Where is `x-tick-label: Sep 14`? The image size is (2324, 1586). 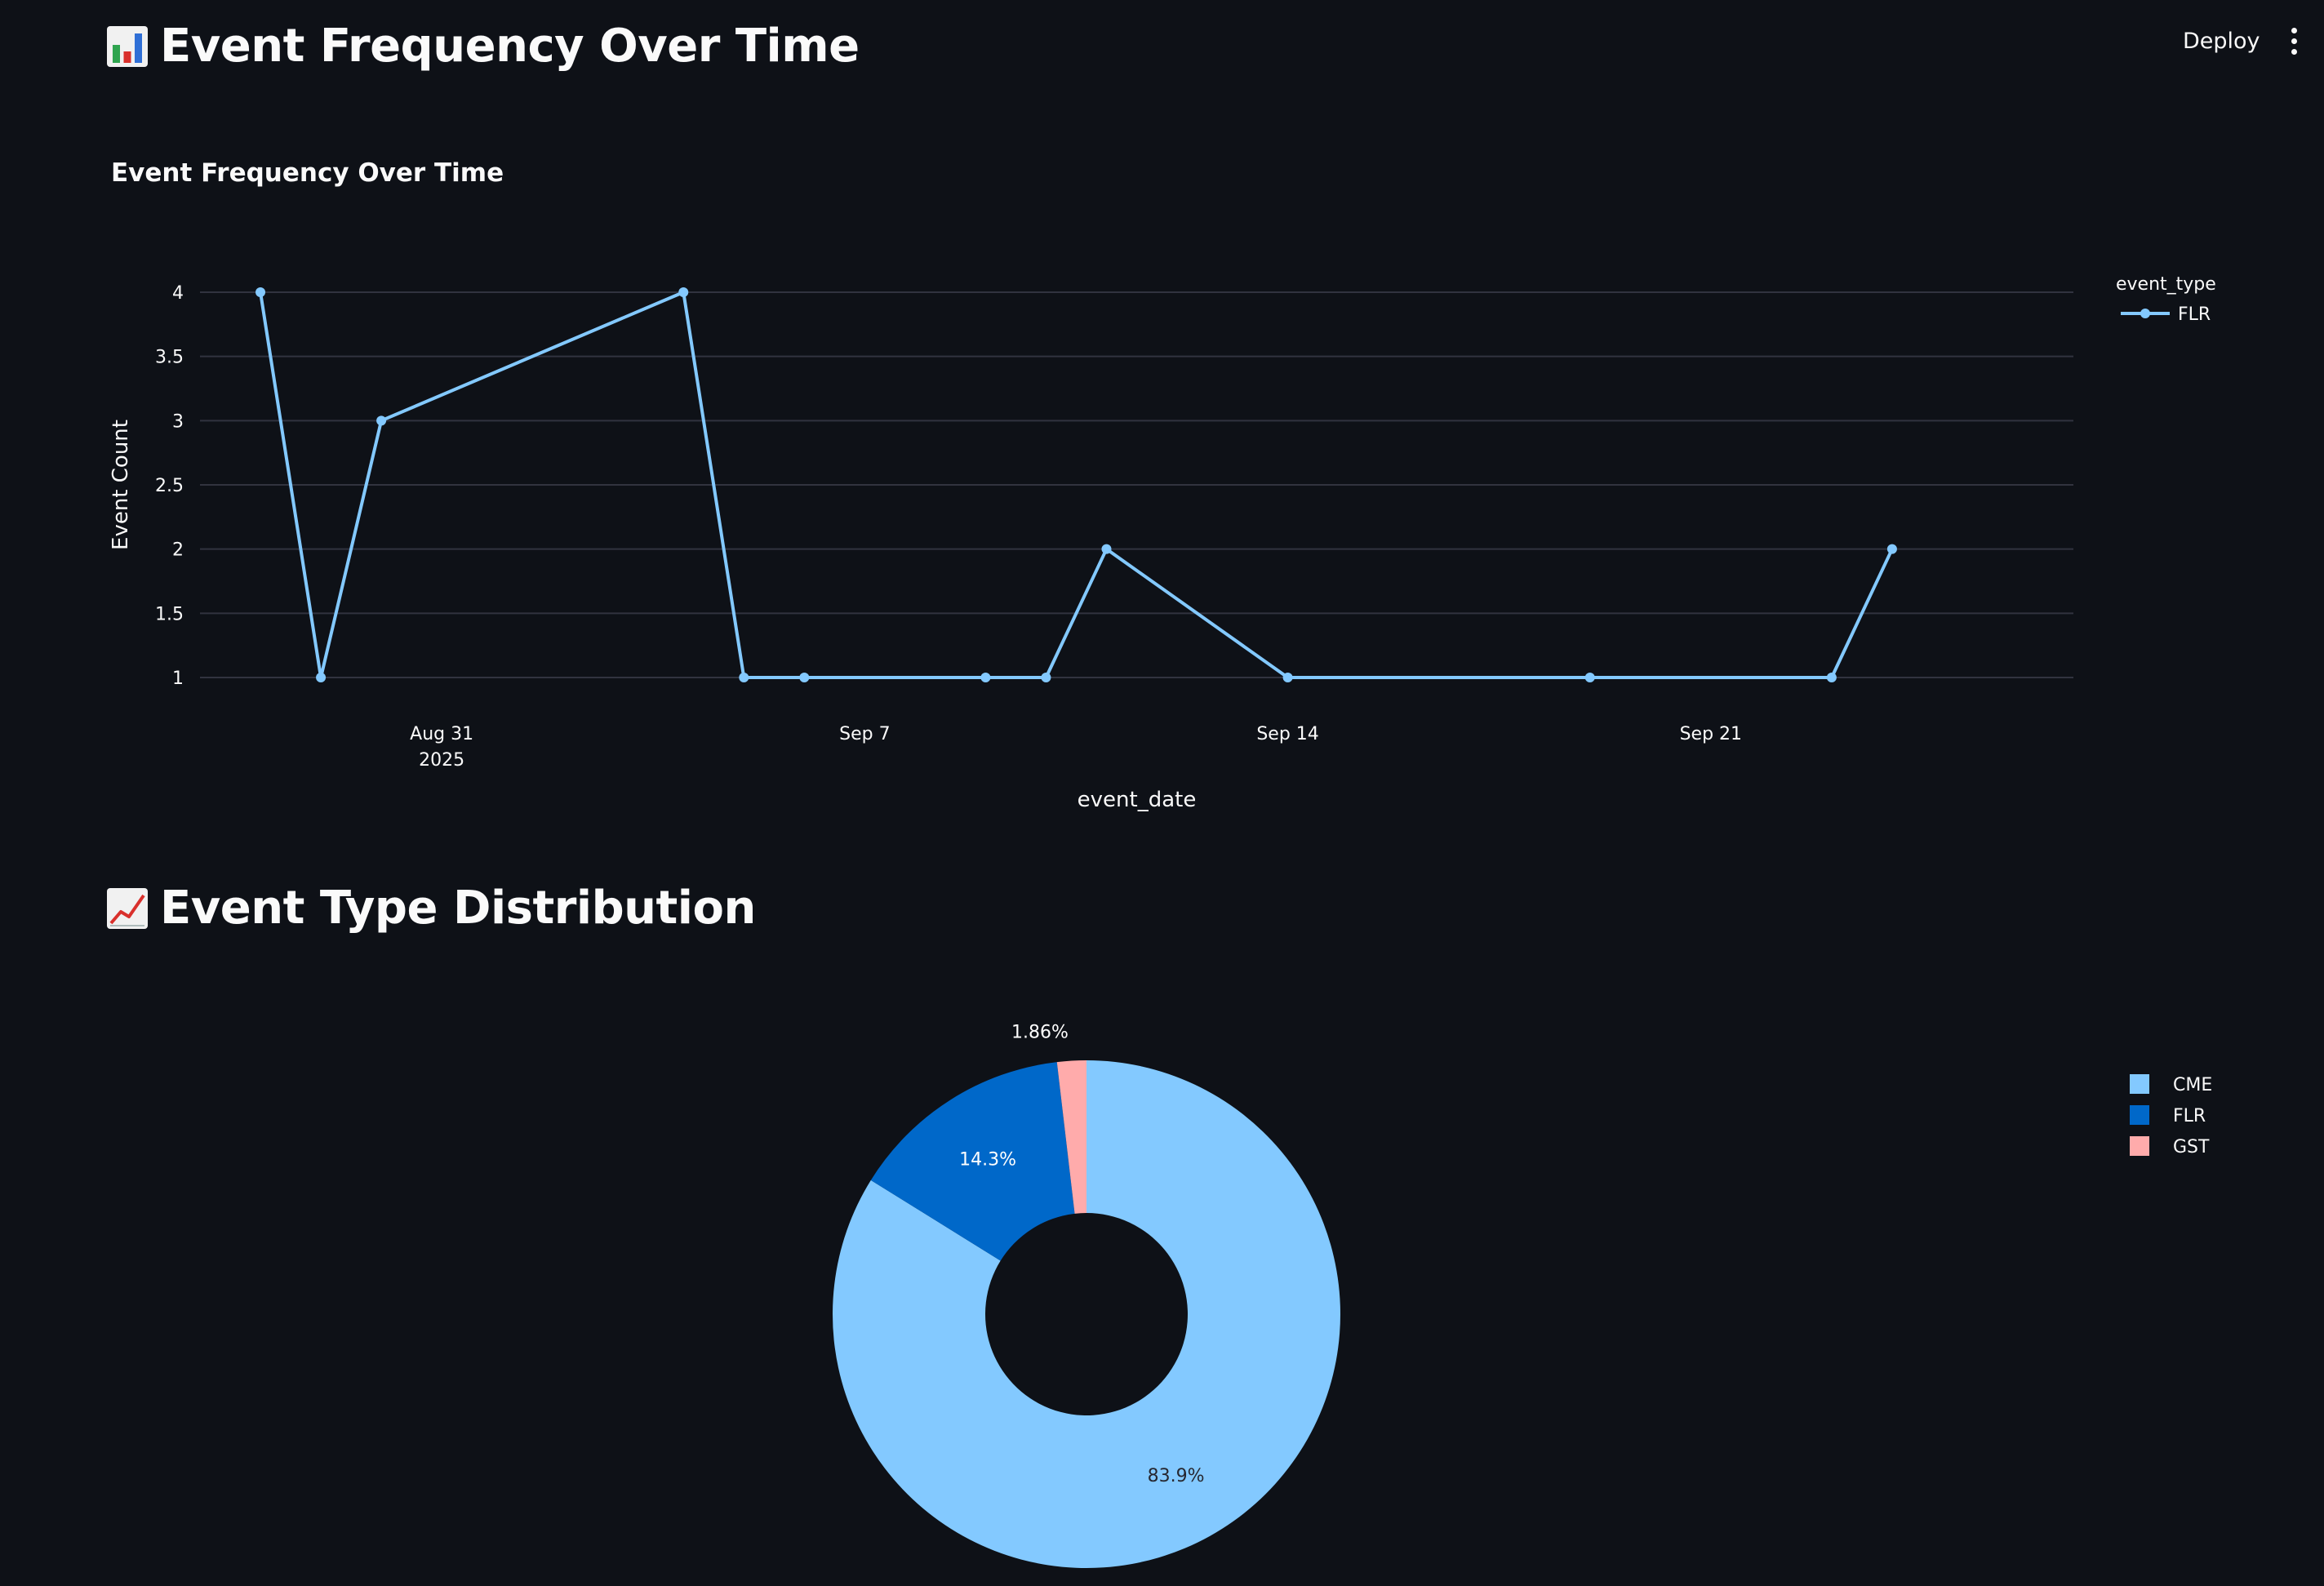
x-tick-label: Sep 14 is located at coordinates (1287, 734).